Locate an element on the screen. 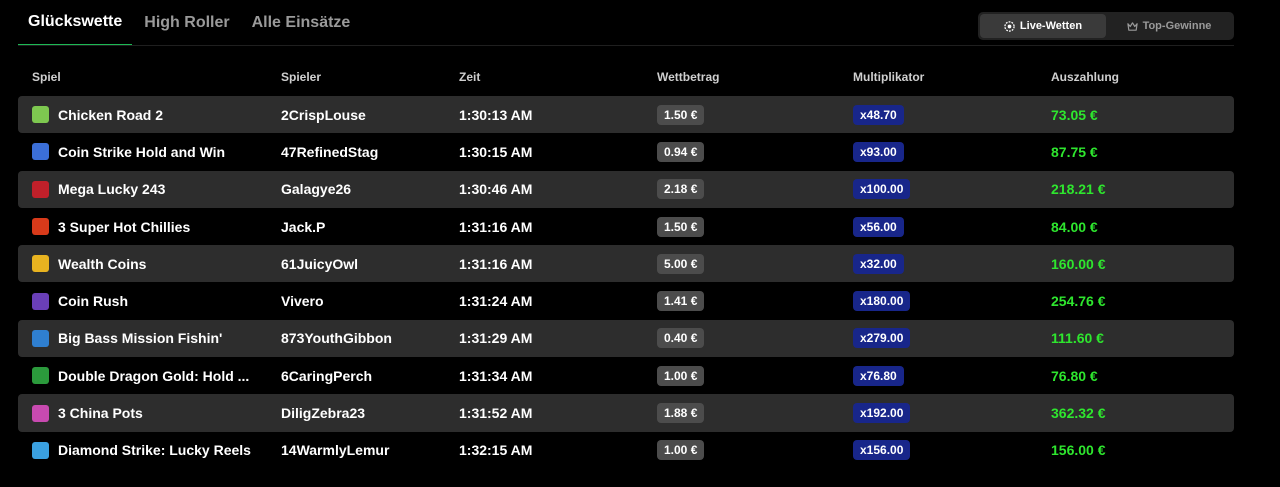 The image size is (1280, 487). payout-amount: 160.00 € is located at coordinates (1078, 263).